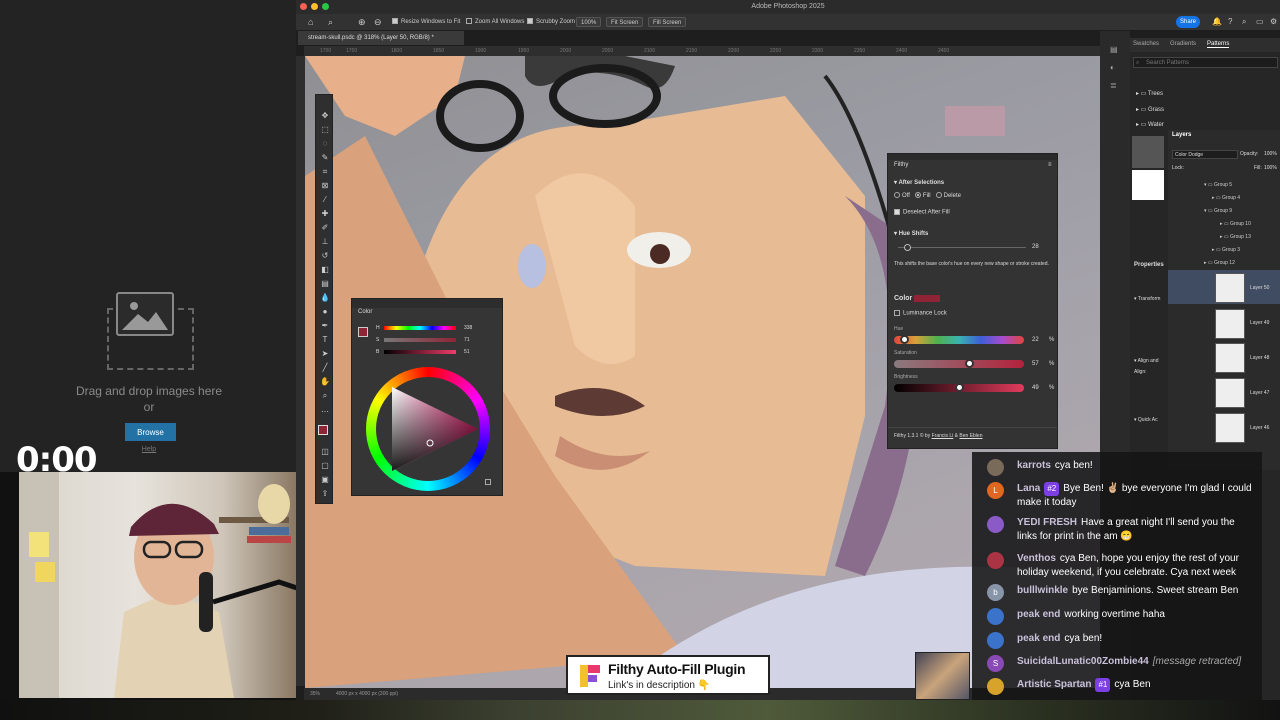 This screenshot has height=720, width=1280. What do you see at coordinates (363, 332) in the screenshot?
I see `current-color-swatch` at bounding box center [363, 332].